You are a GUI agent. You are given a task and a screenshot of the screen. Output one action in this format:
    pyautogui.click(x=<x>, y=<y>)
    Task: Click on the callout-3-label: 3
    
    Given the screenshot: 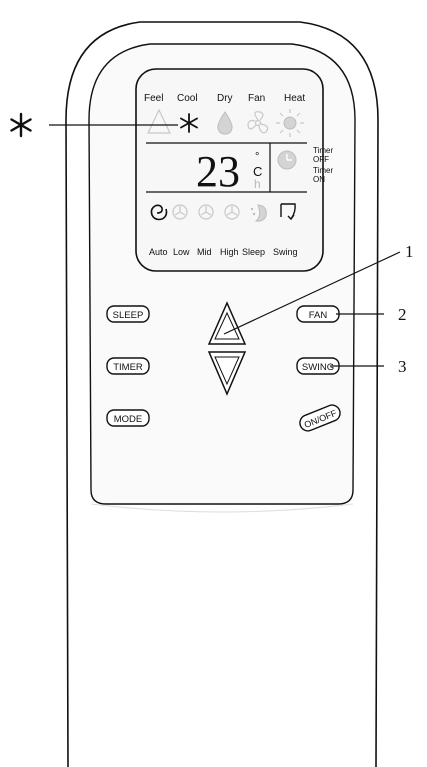 What is the action you would take?
    pyautogui.click(x=402, y=366)
    